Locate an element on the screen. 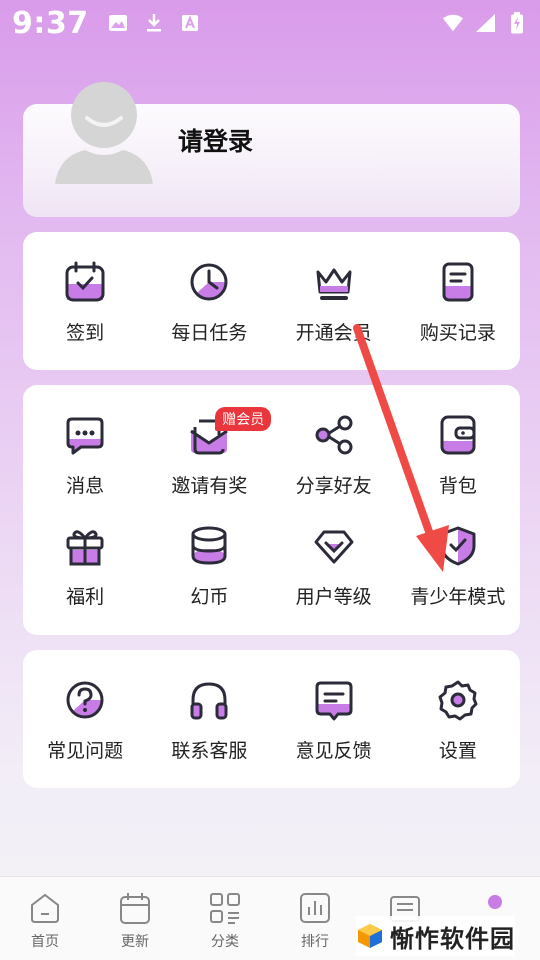  action-label: 购买记录 is located at coordinates (457, 333).